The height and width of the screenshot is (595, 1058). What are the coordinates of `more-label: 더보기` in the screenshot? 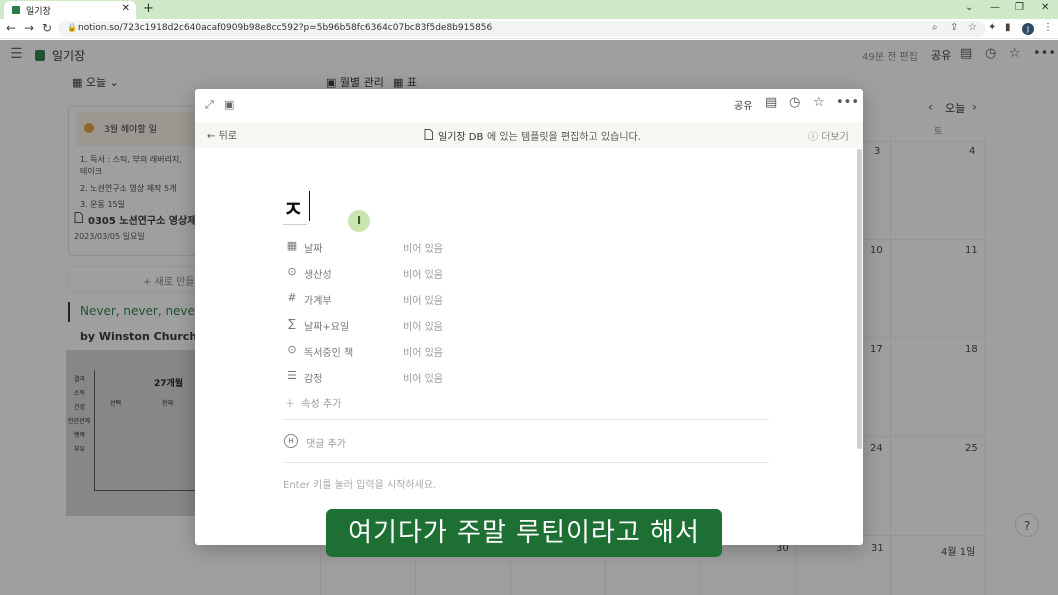 It's located at (835, 137).